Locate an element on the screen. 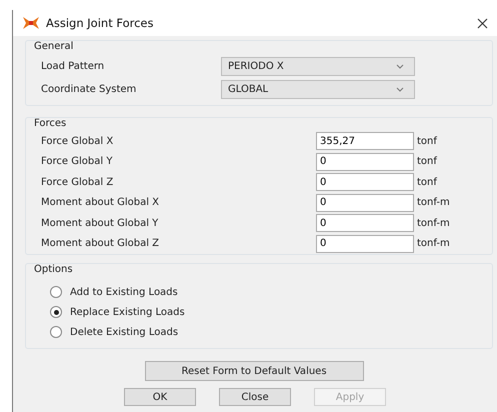 The height and width of the screenshot is (412, 497). group-title: General is located at coordinates (54, 46).